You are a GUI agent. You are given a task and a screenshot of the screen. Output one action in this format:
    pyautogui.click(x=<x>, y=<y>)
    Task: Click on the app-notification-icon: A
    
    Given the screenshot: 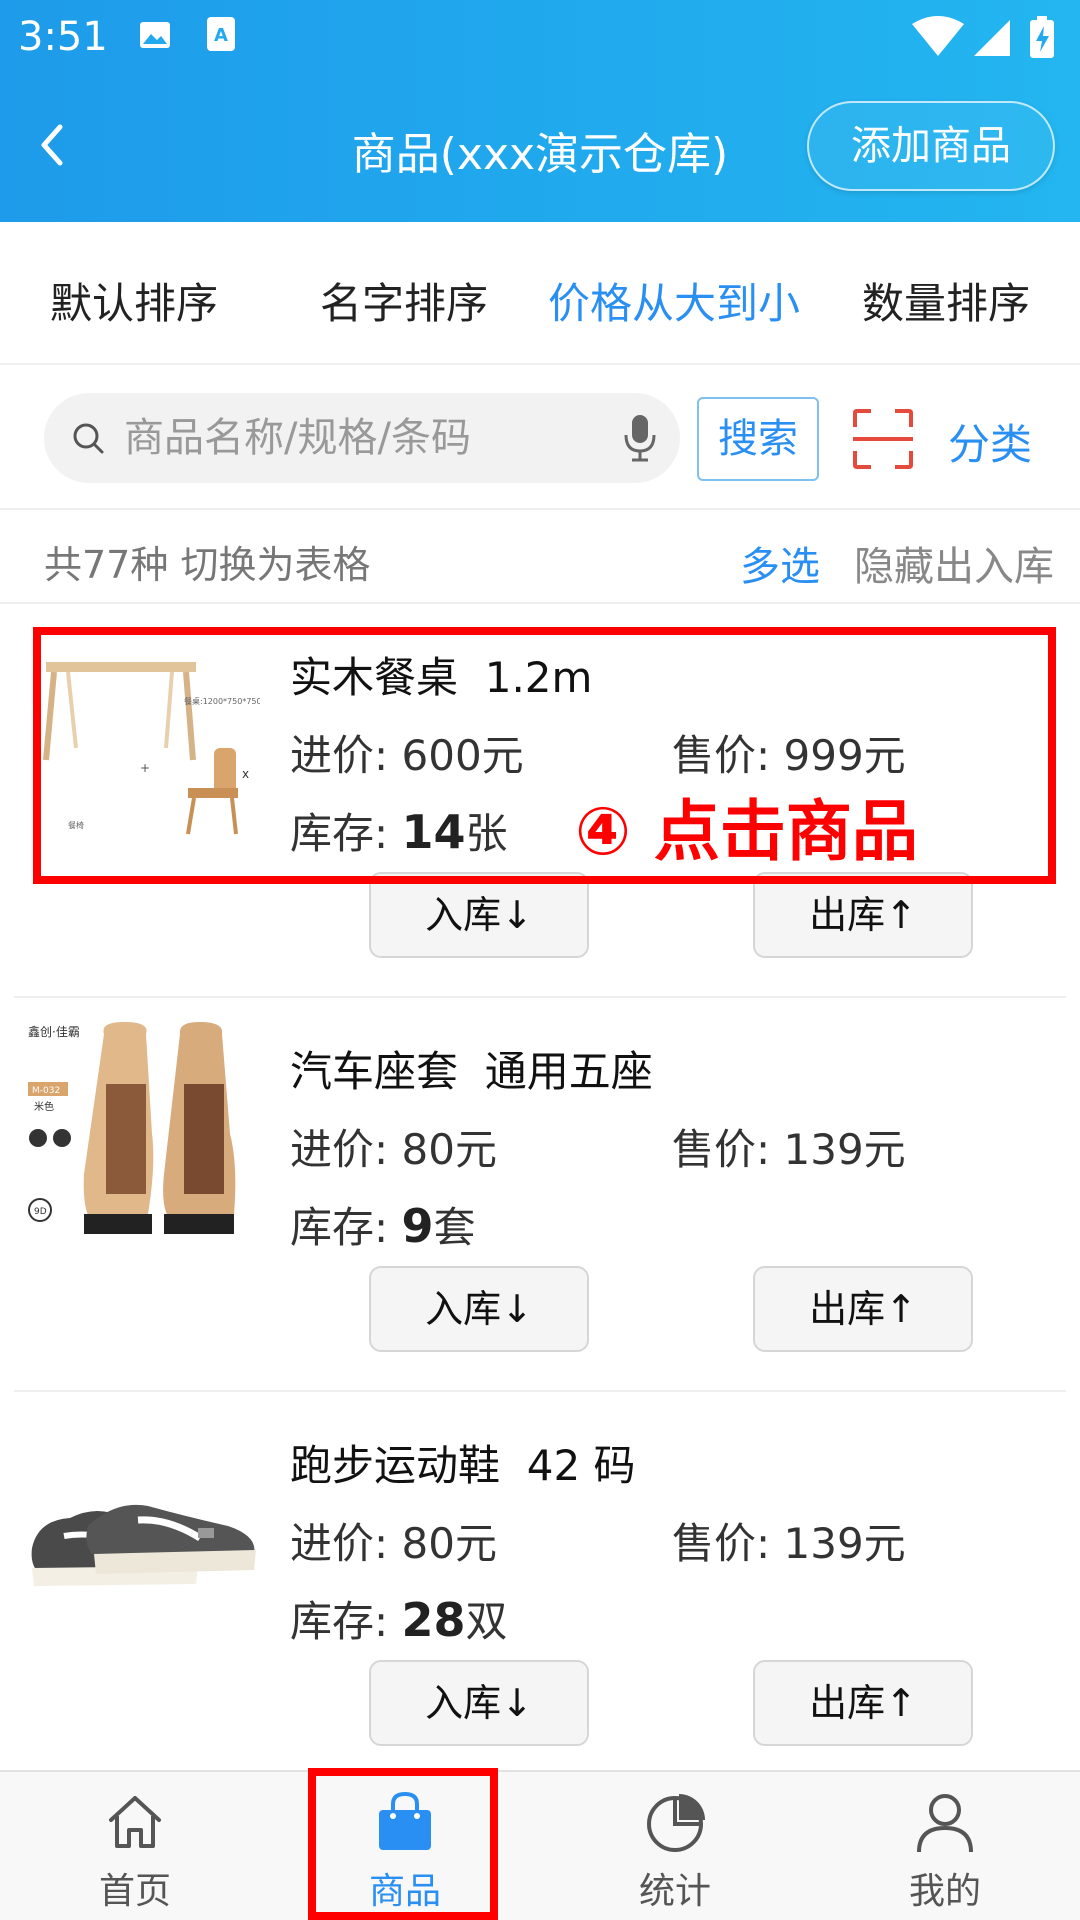 What is the action you would take?
    pyautogui.click(x=221, y=34)
    